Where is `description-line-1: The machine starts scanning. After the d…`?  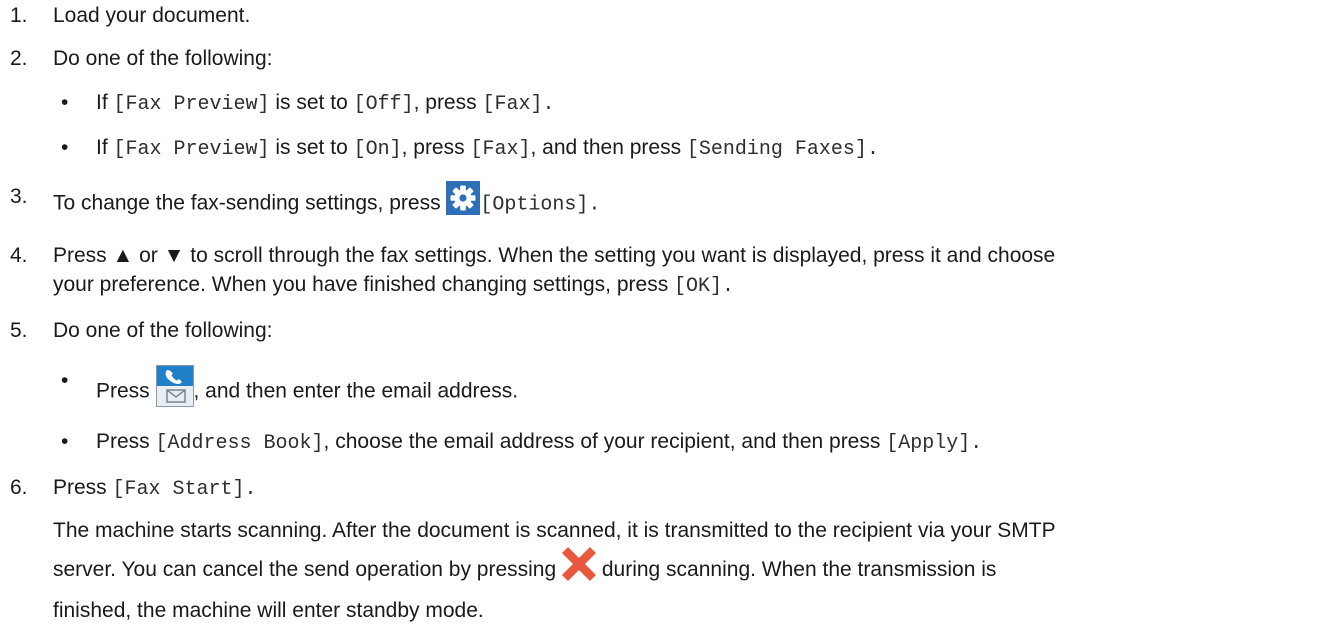
description-line-1: The machine starts scanning. After the d… is located at coordinates (554, 530).